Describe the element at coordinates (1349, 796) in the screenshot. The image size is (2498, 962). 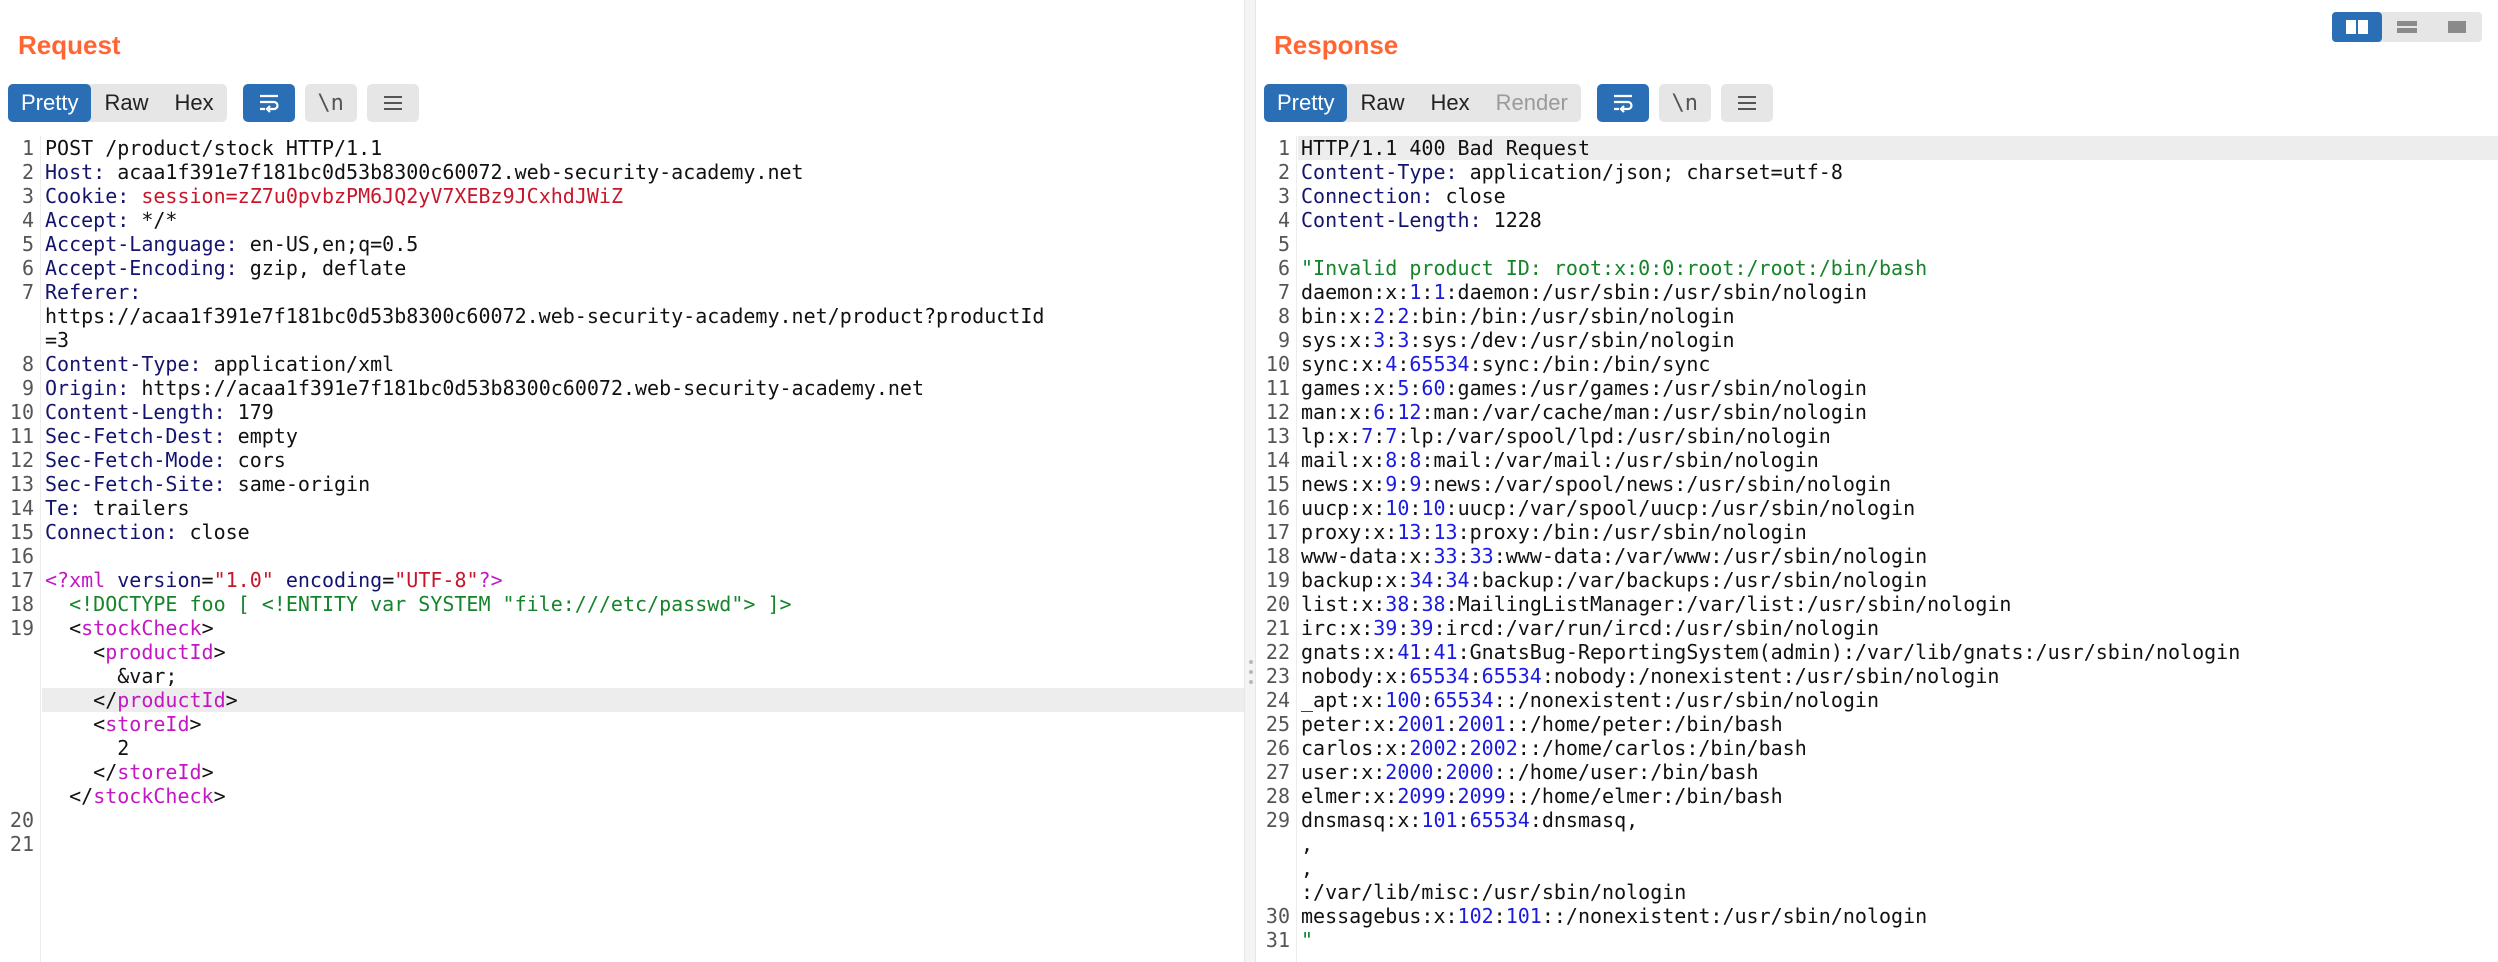
I see `passwd-user: elmer:x:` at that location.